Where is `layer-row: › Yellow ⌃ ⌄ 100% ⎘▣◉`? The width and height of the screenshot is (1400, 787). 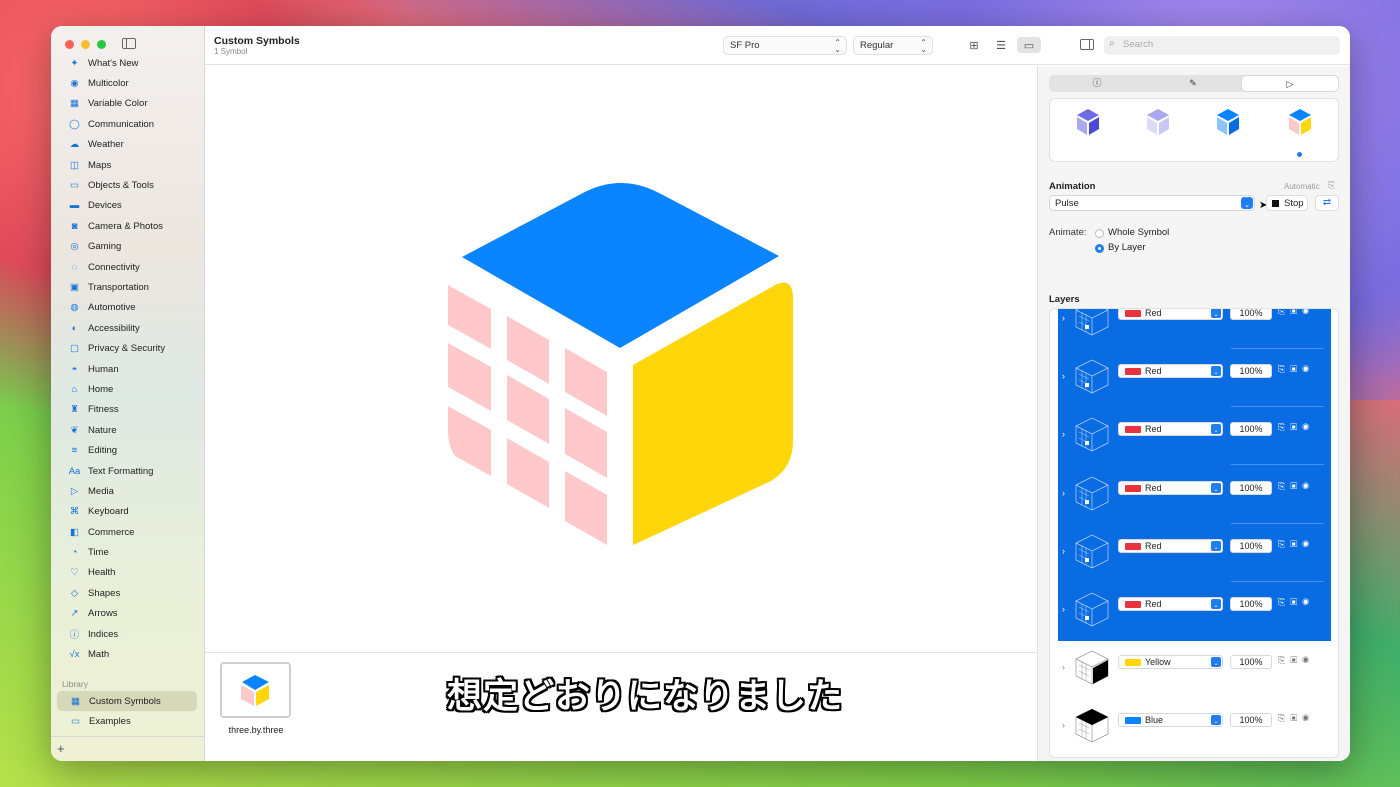 layer-row: › Yellow ⌃ ⌄ 100% ⎘▣◉ is located at coordinates (1194, 669).